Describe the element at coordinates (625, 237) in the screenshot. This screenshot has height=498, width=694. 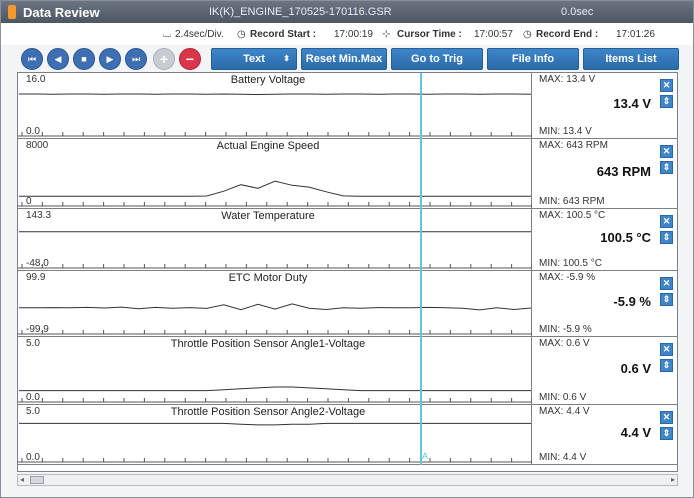
I see `current-value: 100.5 °C` at that location.